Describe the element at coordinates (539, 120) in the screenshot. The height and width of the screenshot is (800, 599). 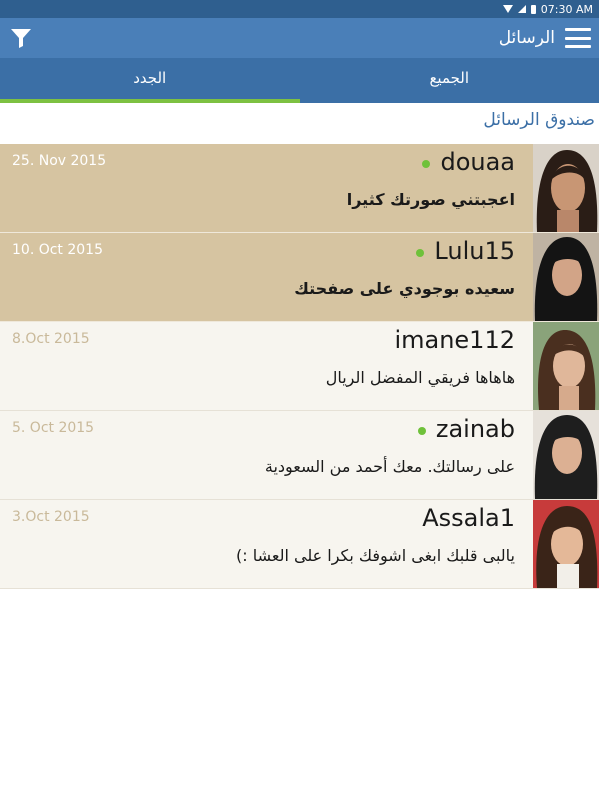
I see `inbox-heading: صندوق الرسائل` at that location.